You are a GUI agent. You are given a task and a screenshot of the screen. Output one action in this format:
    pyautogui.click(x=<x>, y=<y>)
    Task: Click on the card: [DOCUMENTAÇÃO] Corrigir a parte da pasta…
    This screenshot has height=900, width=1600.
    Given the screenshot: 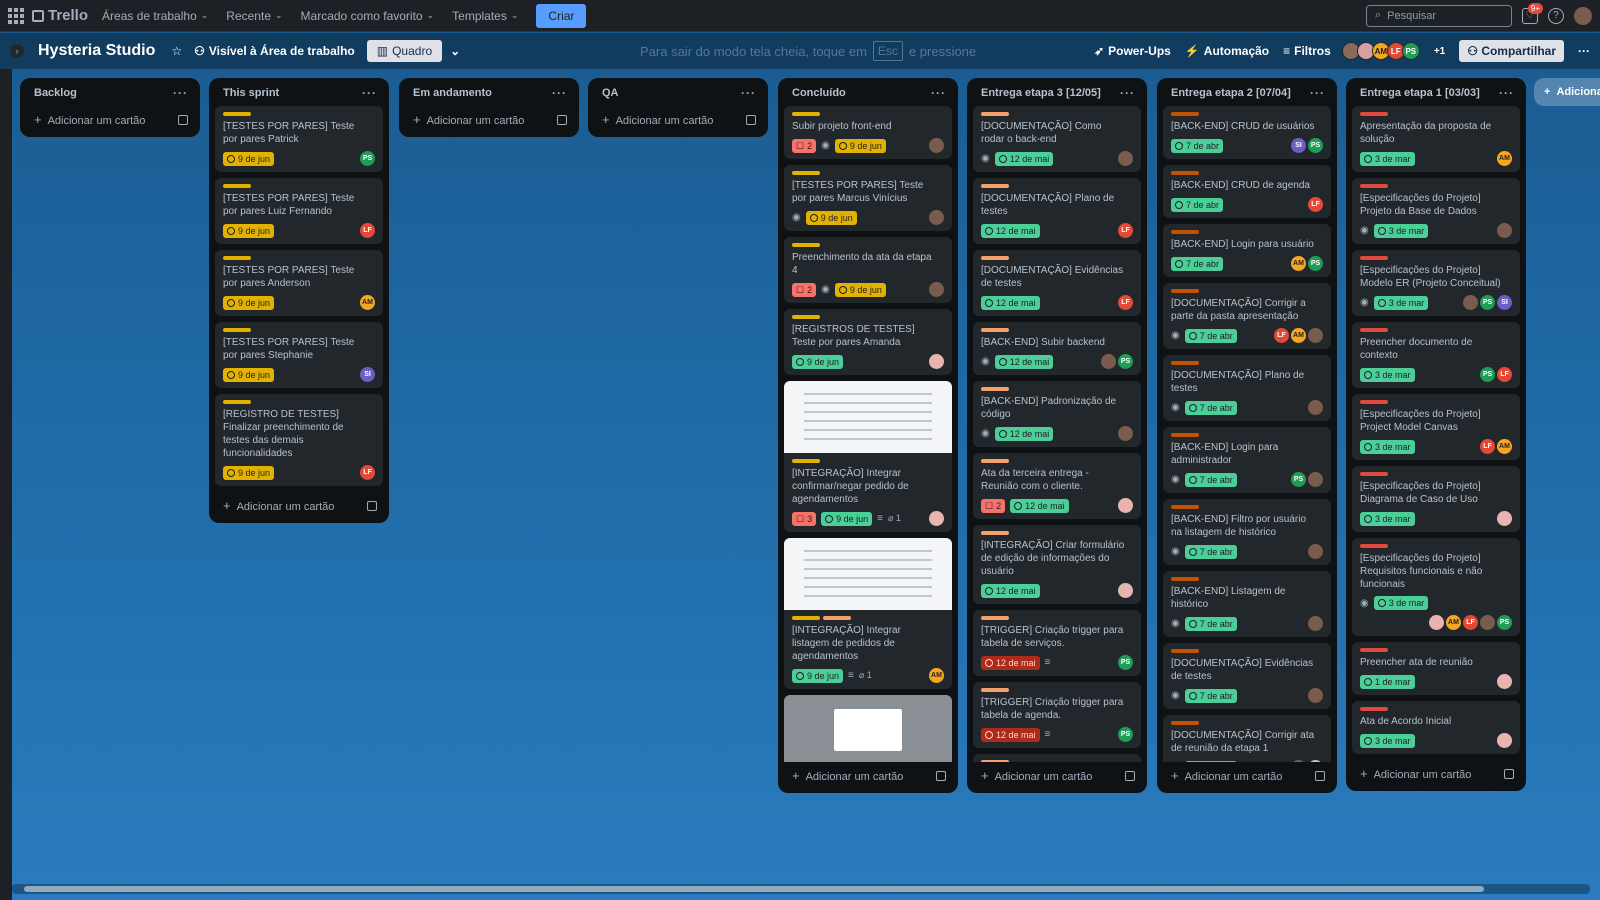 What is the action you would take?
    pyautogui.click(x=1247, y=316)
    